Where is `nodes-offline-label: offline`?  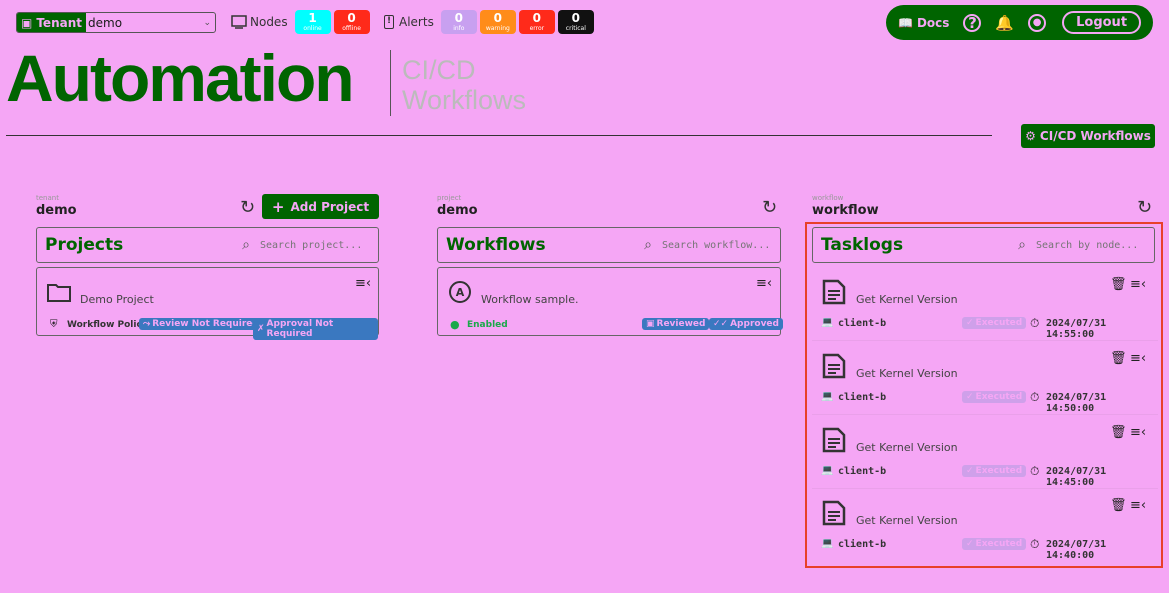 nodes-offline-label: offline is located at coordinates (351, 28).